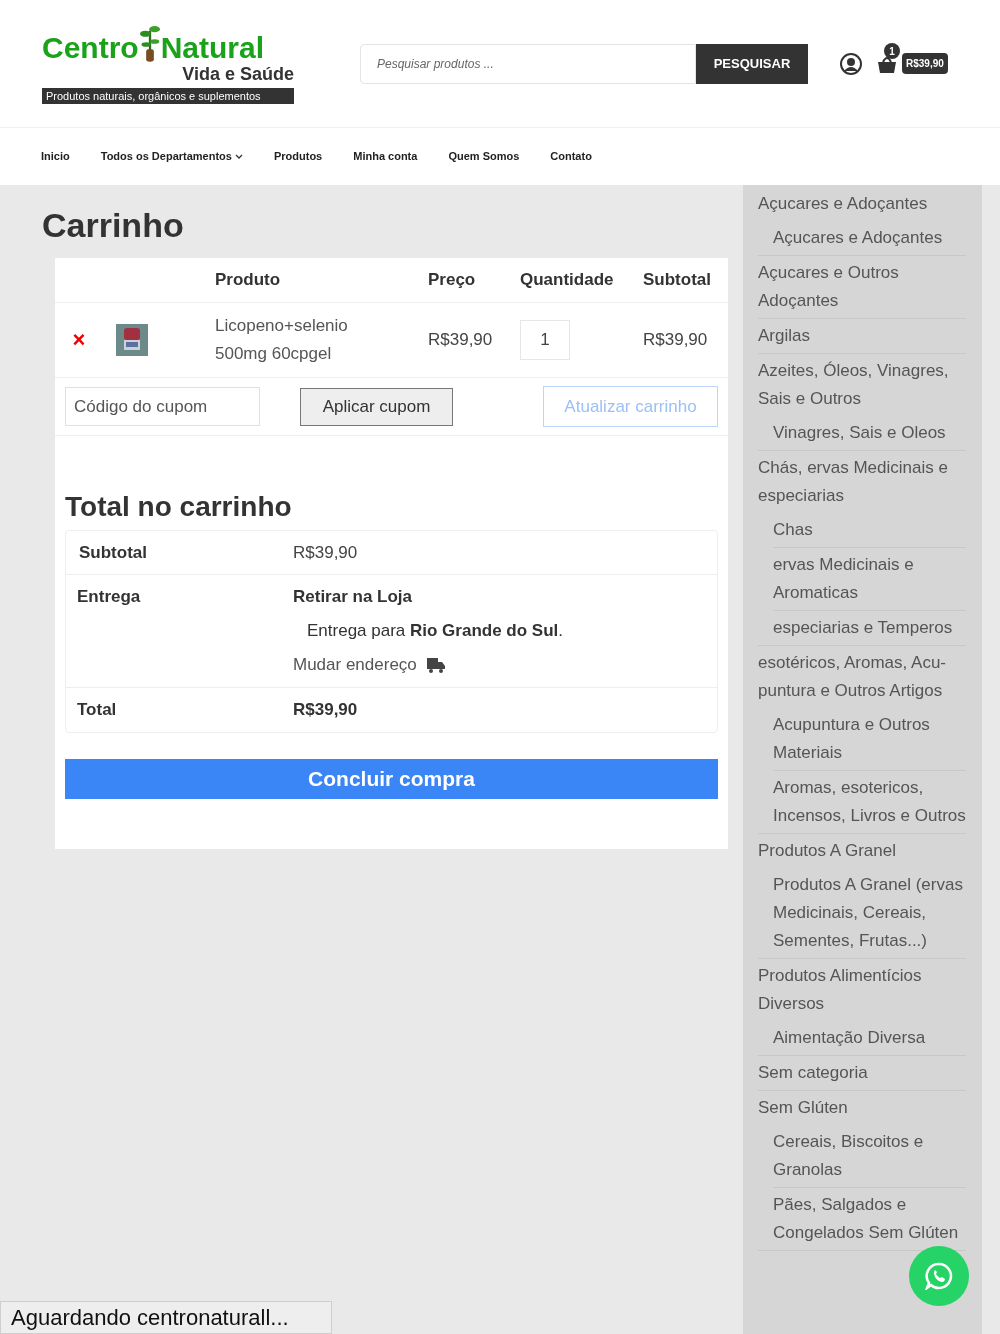 The height and width of the screenshot is (1334, 1000). Describe the element at coordinates (484, 156) in the screenshot. I see `nav-link: Quem Somos` at that location.